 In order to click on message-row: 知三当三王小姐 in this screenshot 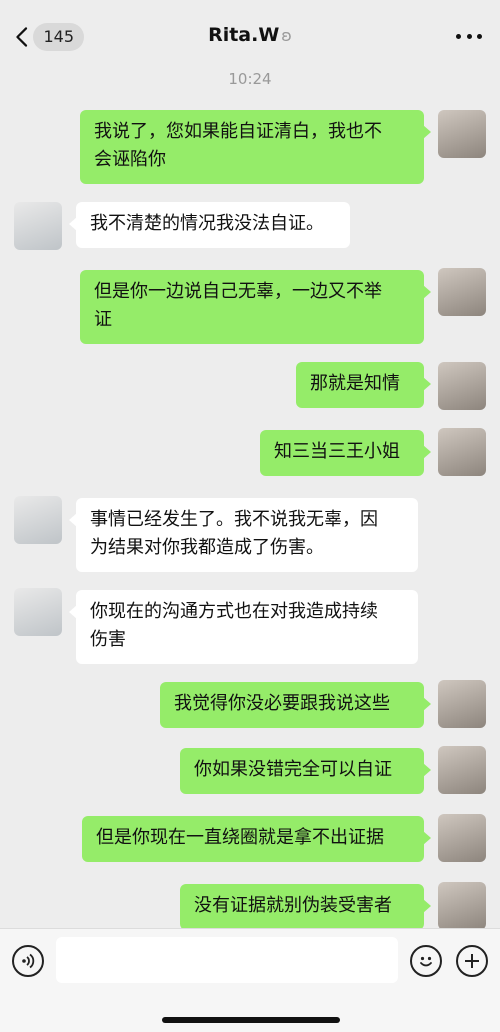, I will do `click(250, 452)`.